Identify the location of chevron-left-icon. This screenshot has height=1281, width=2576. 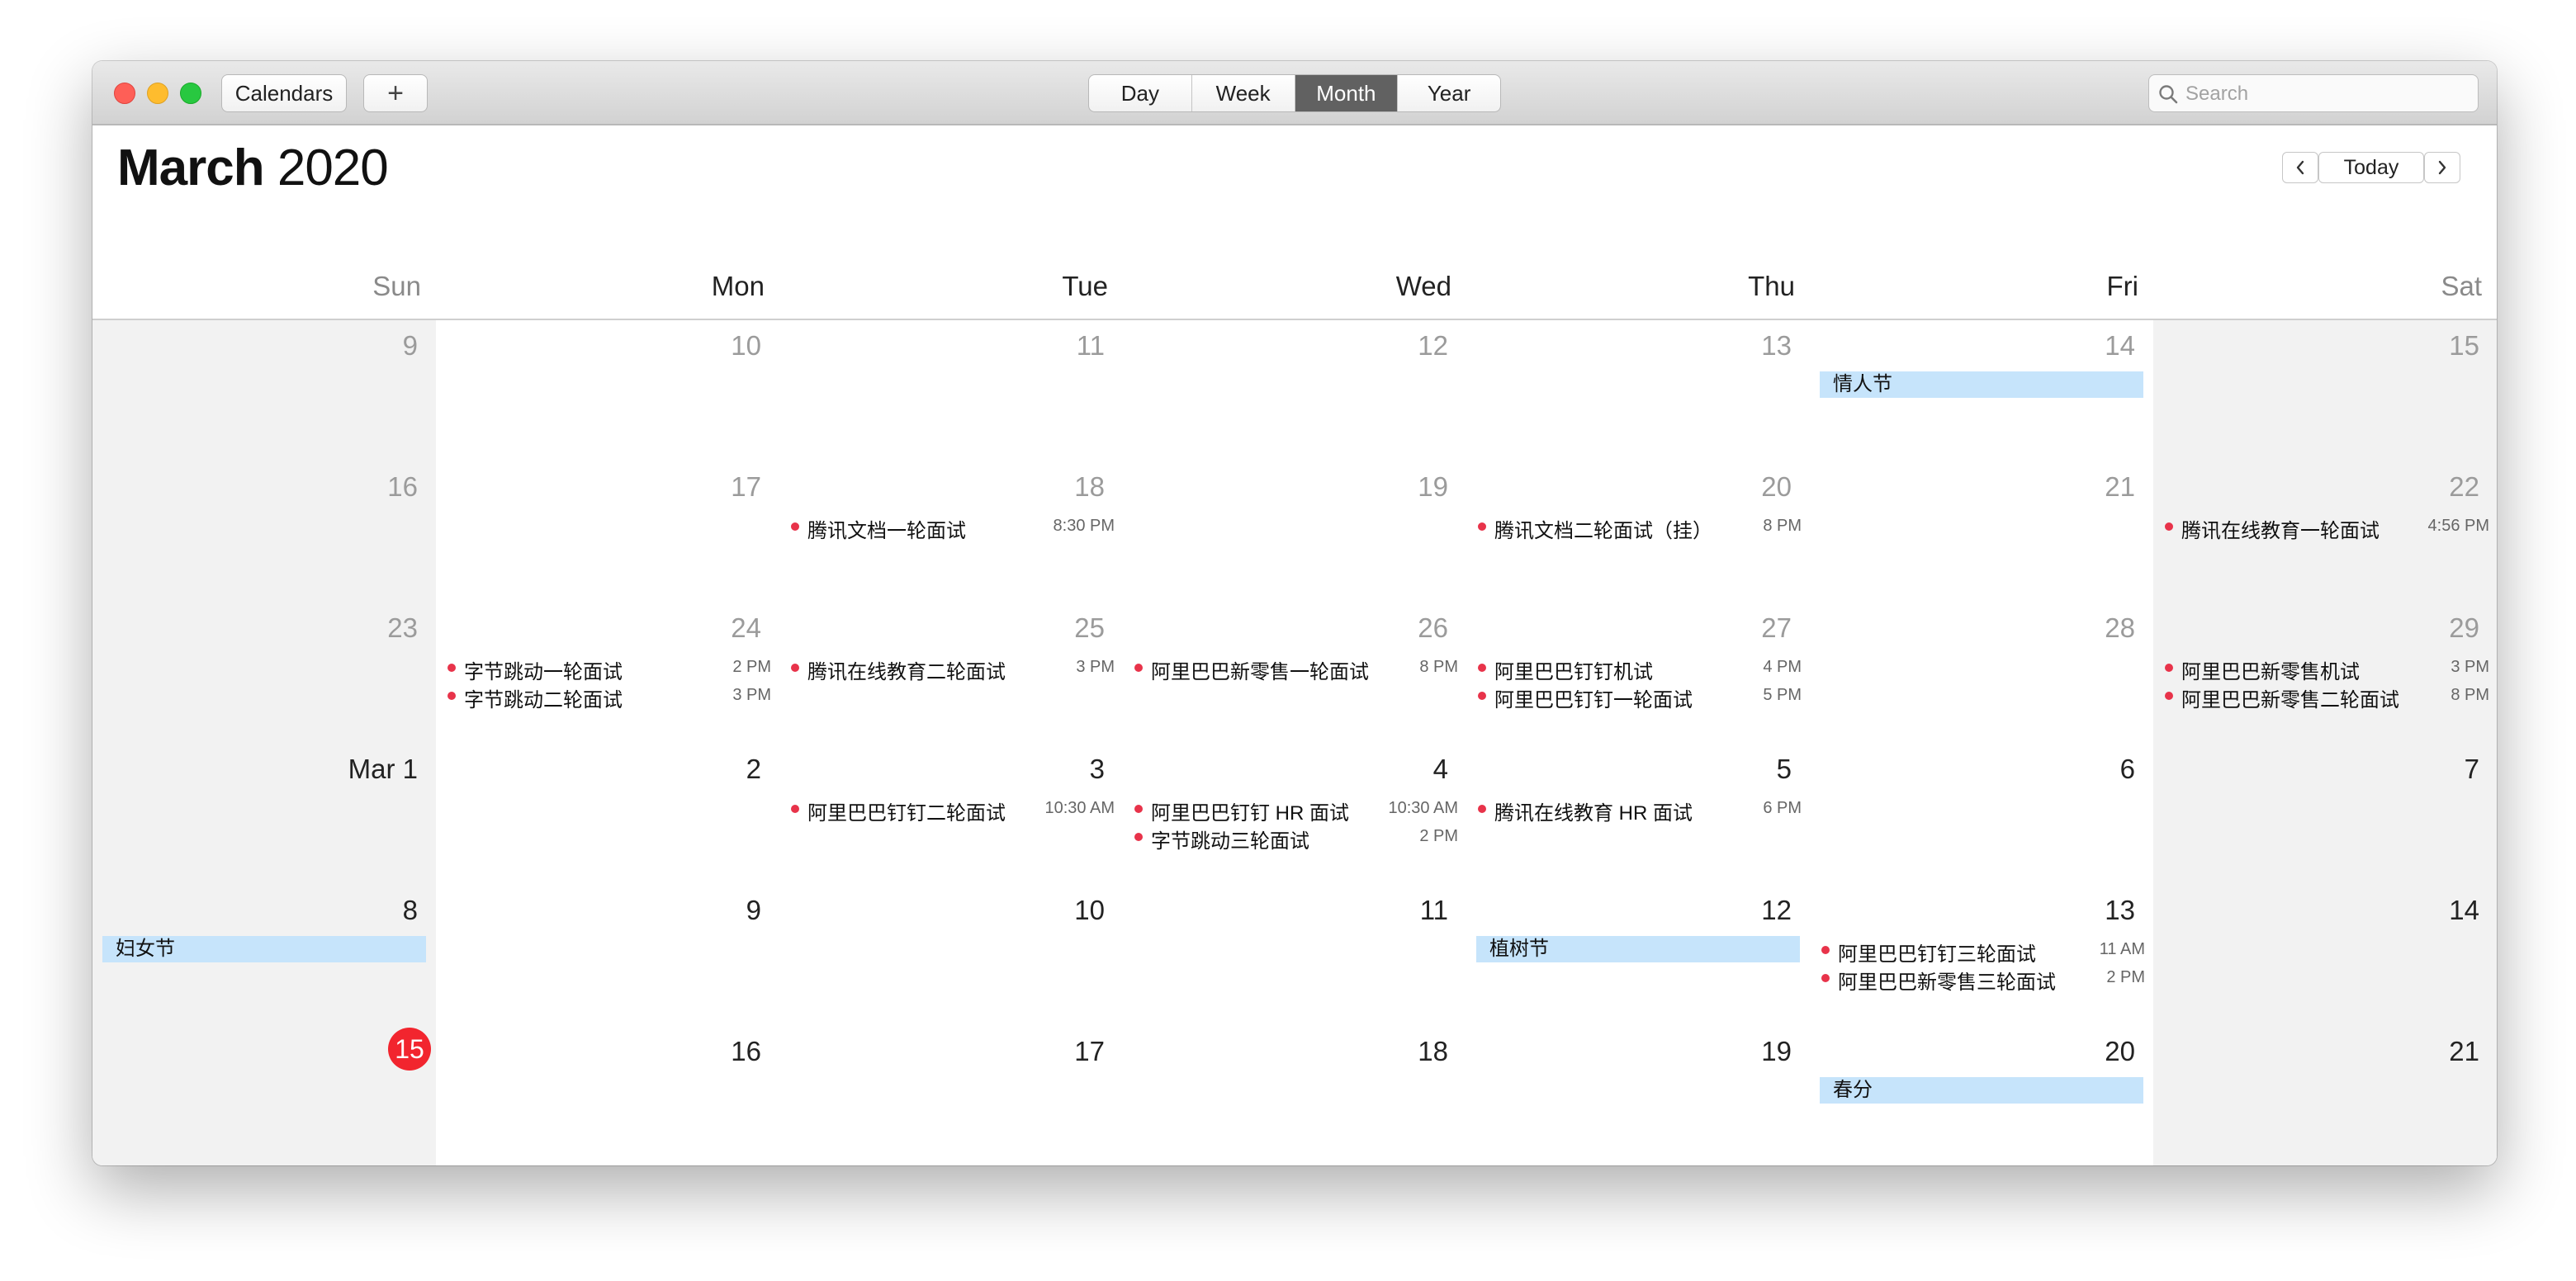
(2300, 167).